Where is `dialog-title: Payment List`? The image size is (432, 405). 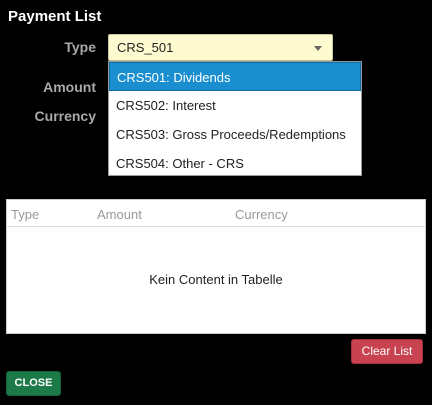
dialog-title: Payment List is located at coordinates (55, 16).